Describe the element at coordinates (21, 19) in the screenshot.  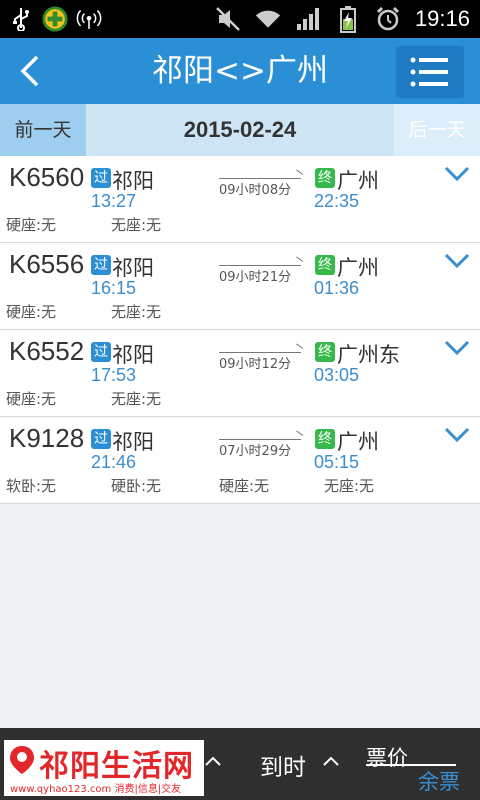
I see `usb-icon` at that location.